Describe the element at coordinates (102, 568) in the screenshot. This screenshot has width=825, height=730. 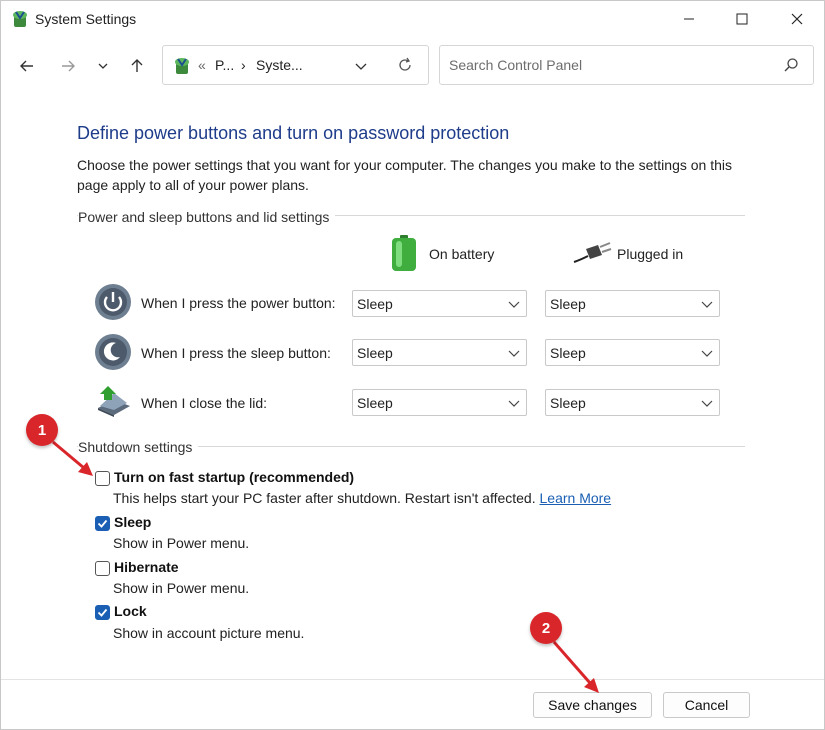
I see `hibernate-checkbox` at that location.